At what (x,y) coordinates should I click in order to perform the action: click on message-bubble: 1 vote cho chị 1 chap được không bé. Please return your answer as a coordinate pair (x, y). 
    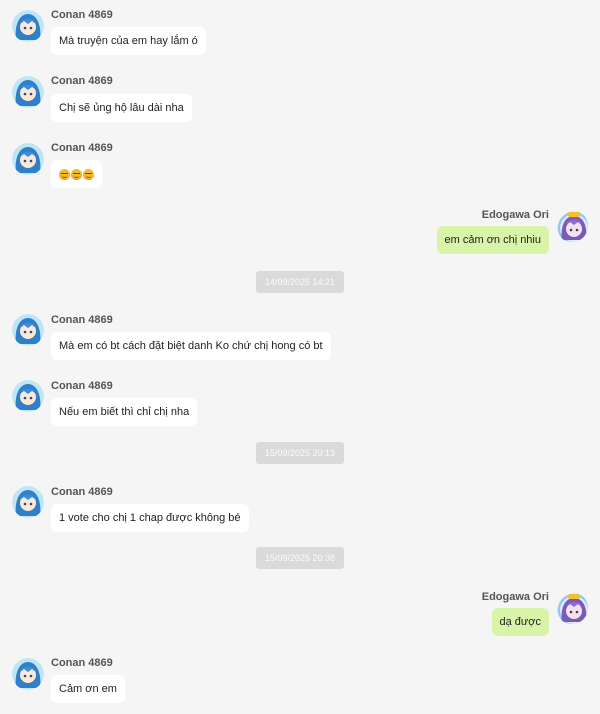
    Looking at the image, I should click on (150, 518).